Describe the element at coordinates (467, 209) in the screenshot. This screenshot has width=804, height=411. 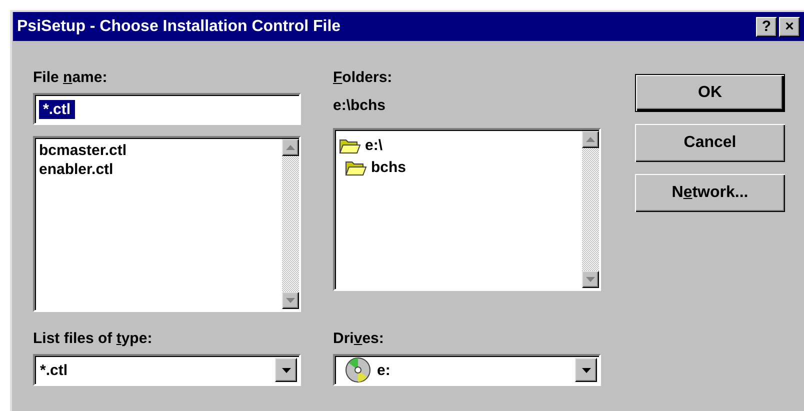
I see `folder-list: e:\ bchs` at that location.